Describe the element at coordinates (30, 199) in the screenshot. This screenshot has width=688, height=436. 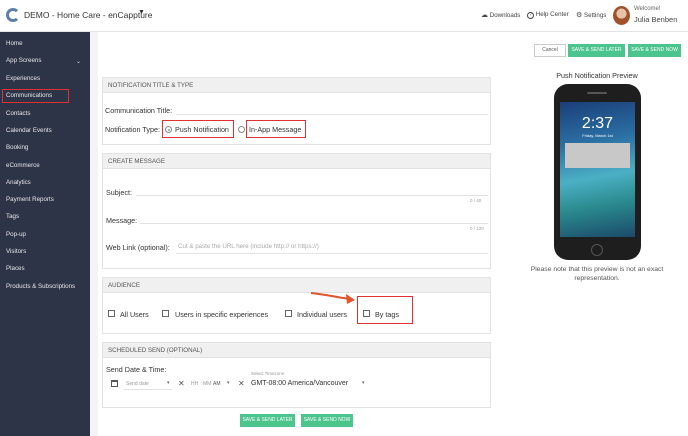
I see `sidebar-item-payment-reports: Payment Reports` at that location.